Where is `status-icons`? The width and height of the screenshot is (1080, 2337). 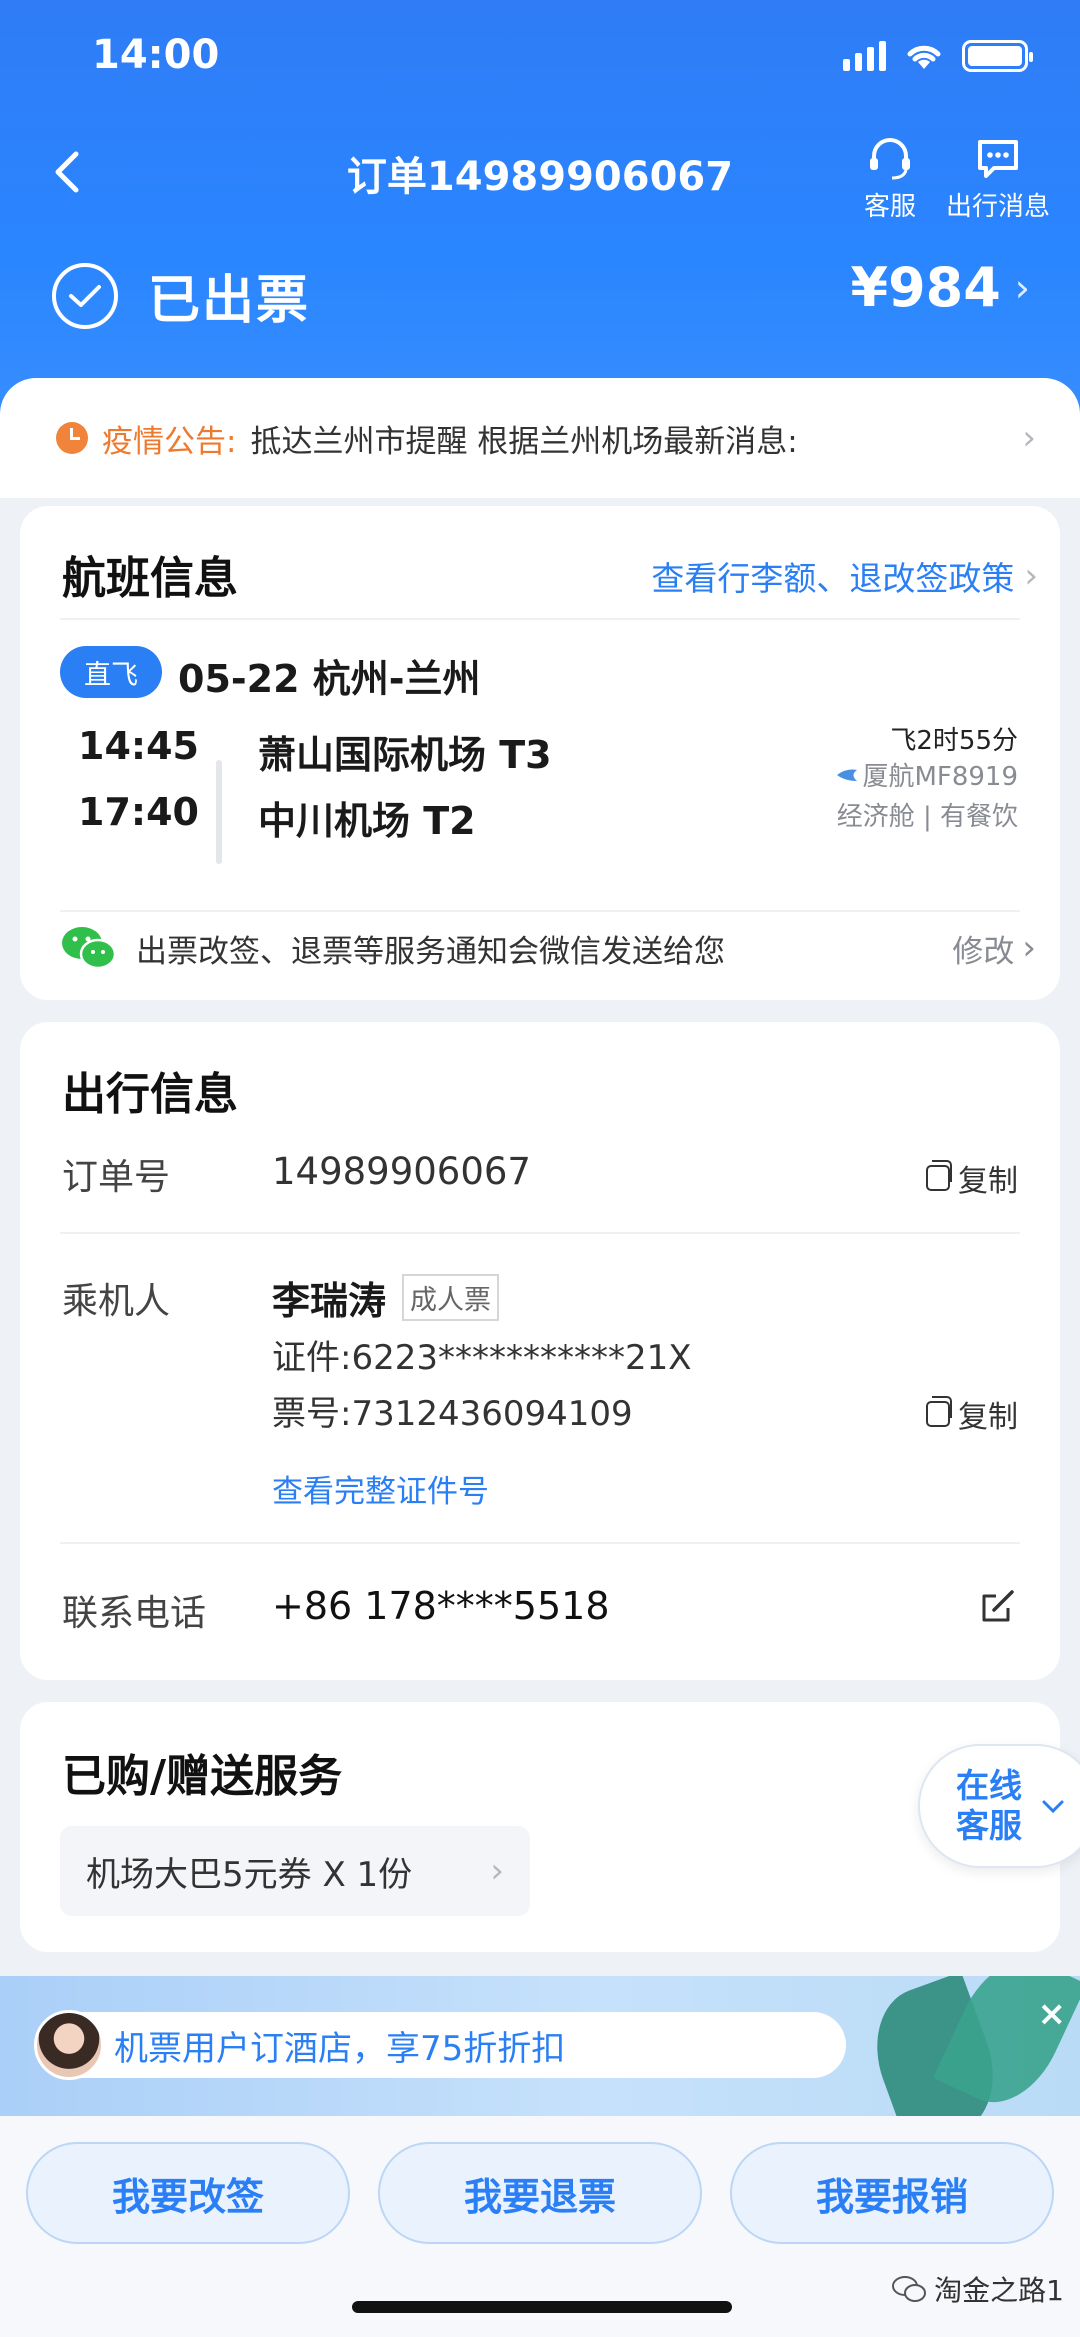 status-icons is located at coordinates (938, 56).